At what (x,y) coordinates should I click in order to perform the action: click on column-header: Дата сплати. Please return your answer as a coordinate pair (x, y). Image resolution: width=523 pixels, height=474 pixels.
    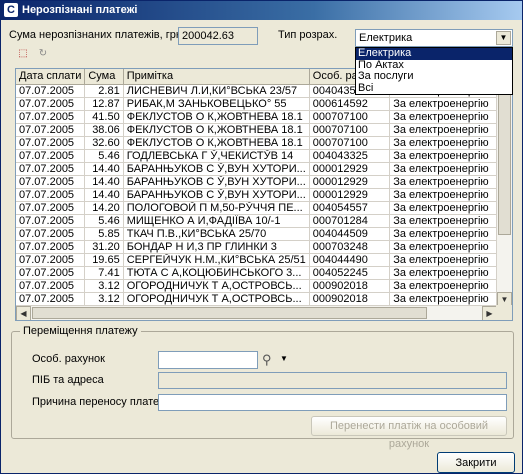
    Looking at the image, I should click on (51, 77).